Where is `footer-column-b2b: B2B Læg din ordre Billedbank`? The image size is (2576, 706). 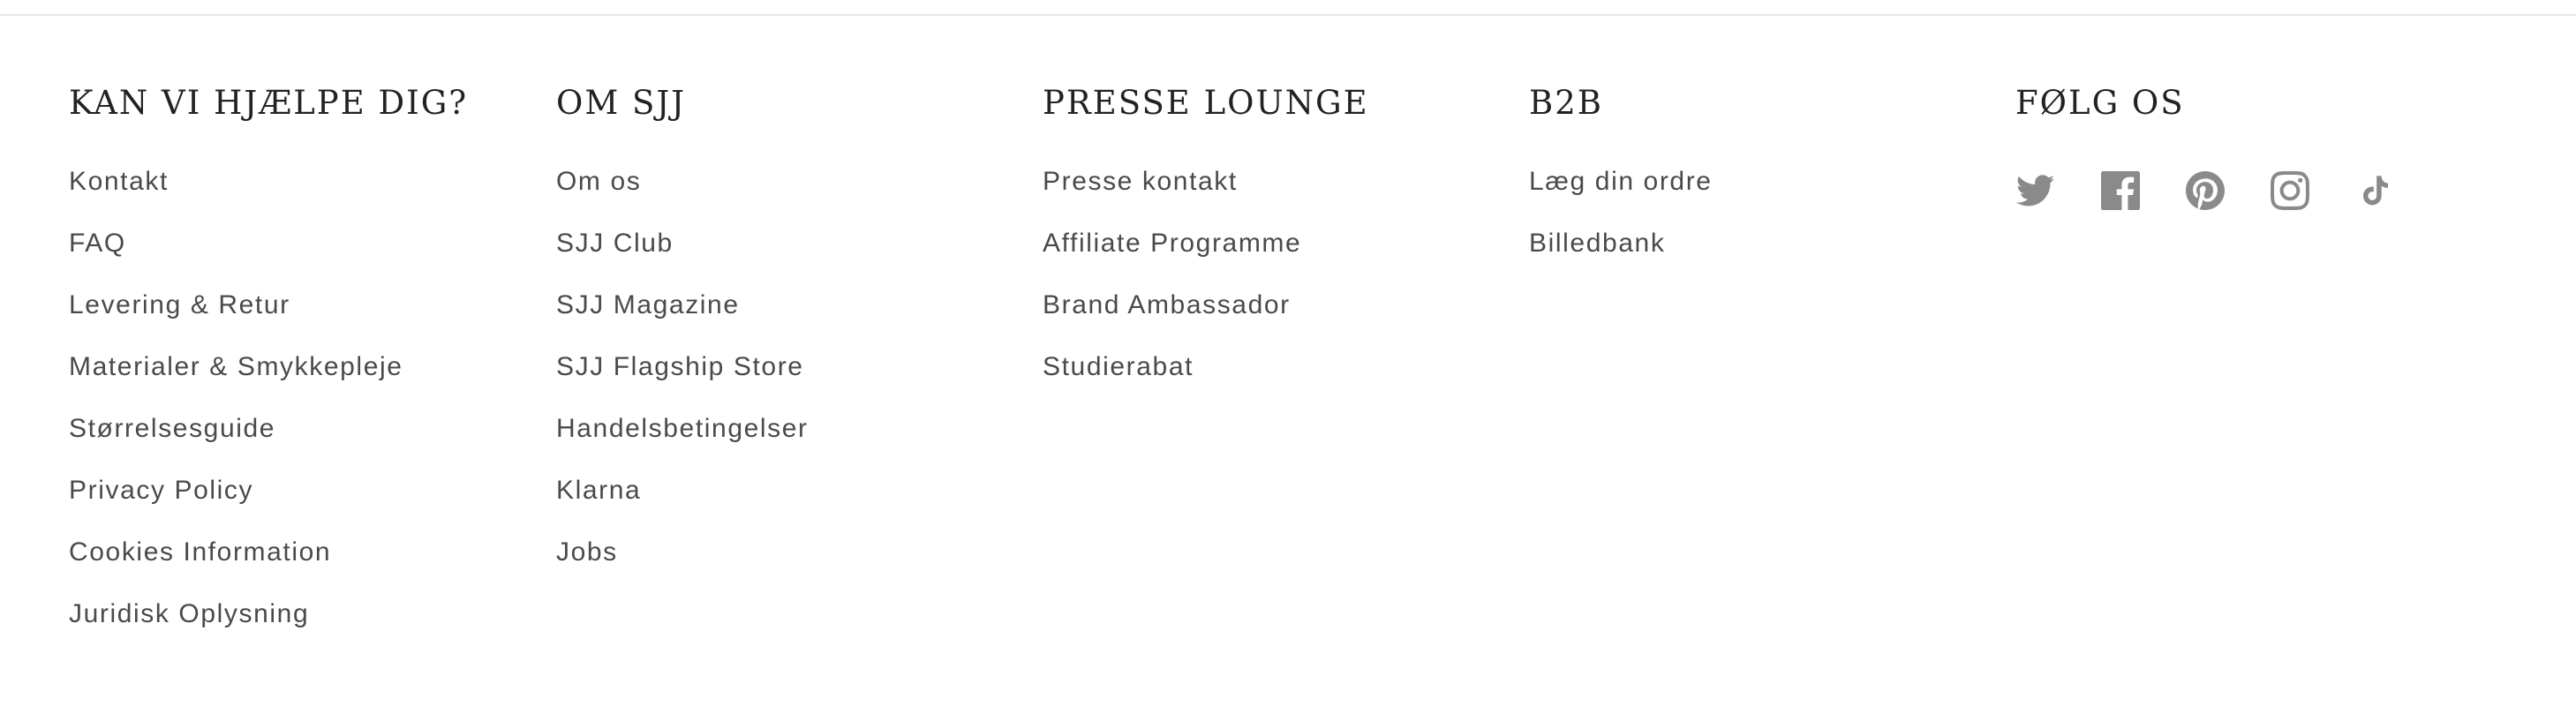 footer-column-b2b: B2B Læg din ordre Billedbank is located at coordinates (1621, 185).